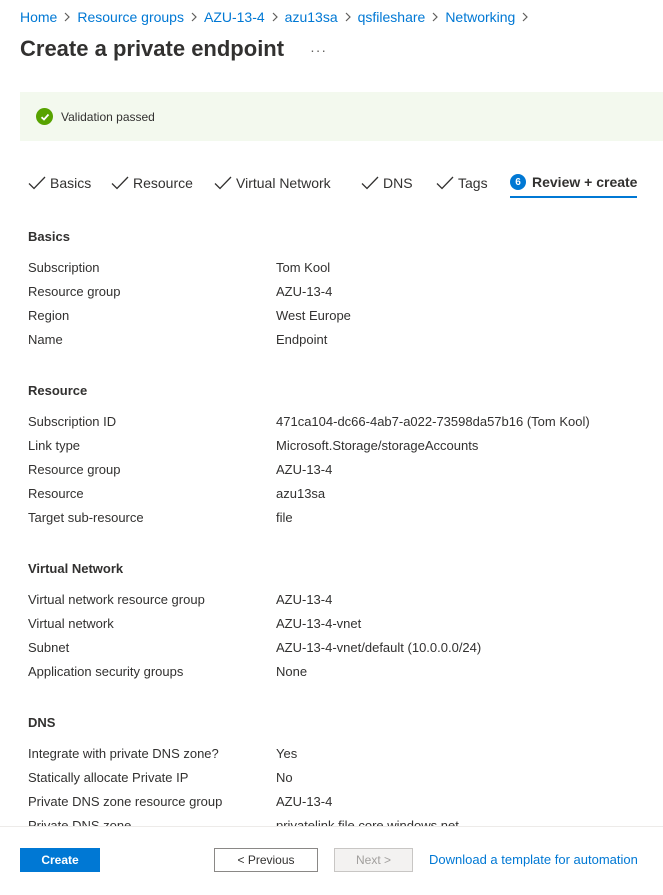 Image resolution: width=663 pixels, height=895 pixels. What do you see at coordinates (123, 753) in the screenshot?
I see `row-key: Integrate with private DNS zone?` at bounding box center [123, 753].